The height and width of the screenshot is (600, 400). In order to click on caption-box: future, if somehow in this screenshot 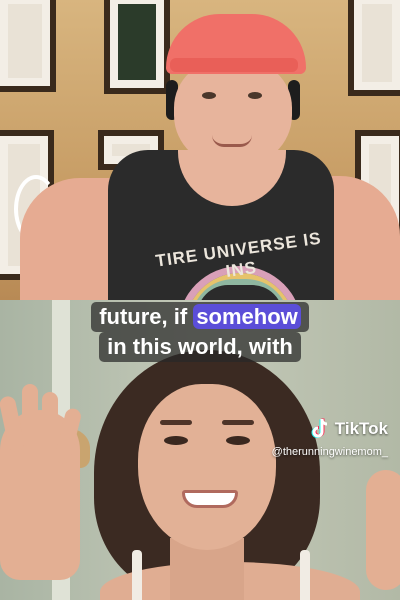, I will do `click(200, 317)`.